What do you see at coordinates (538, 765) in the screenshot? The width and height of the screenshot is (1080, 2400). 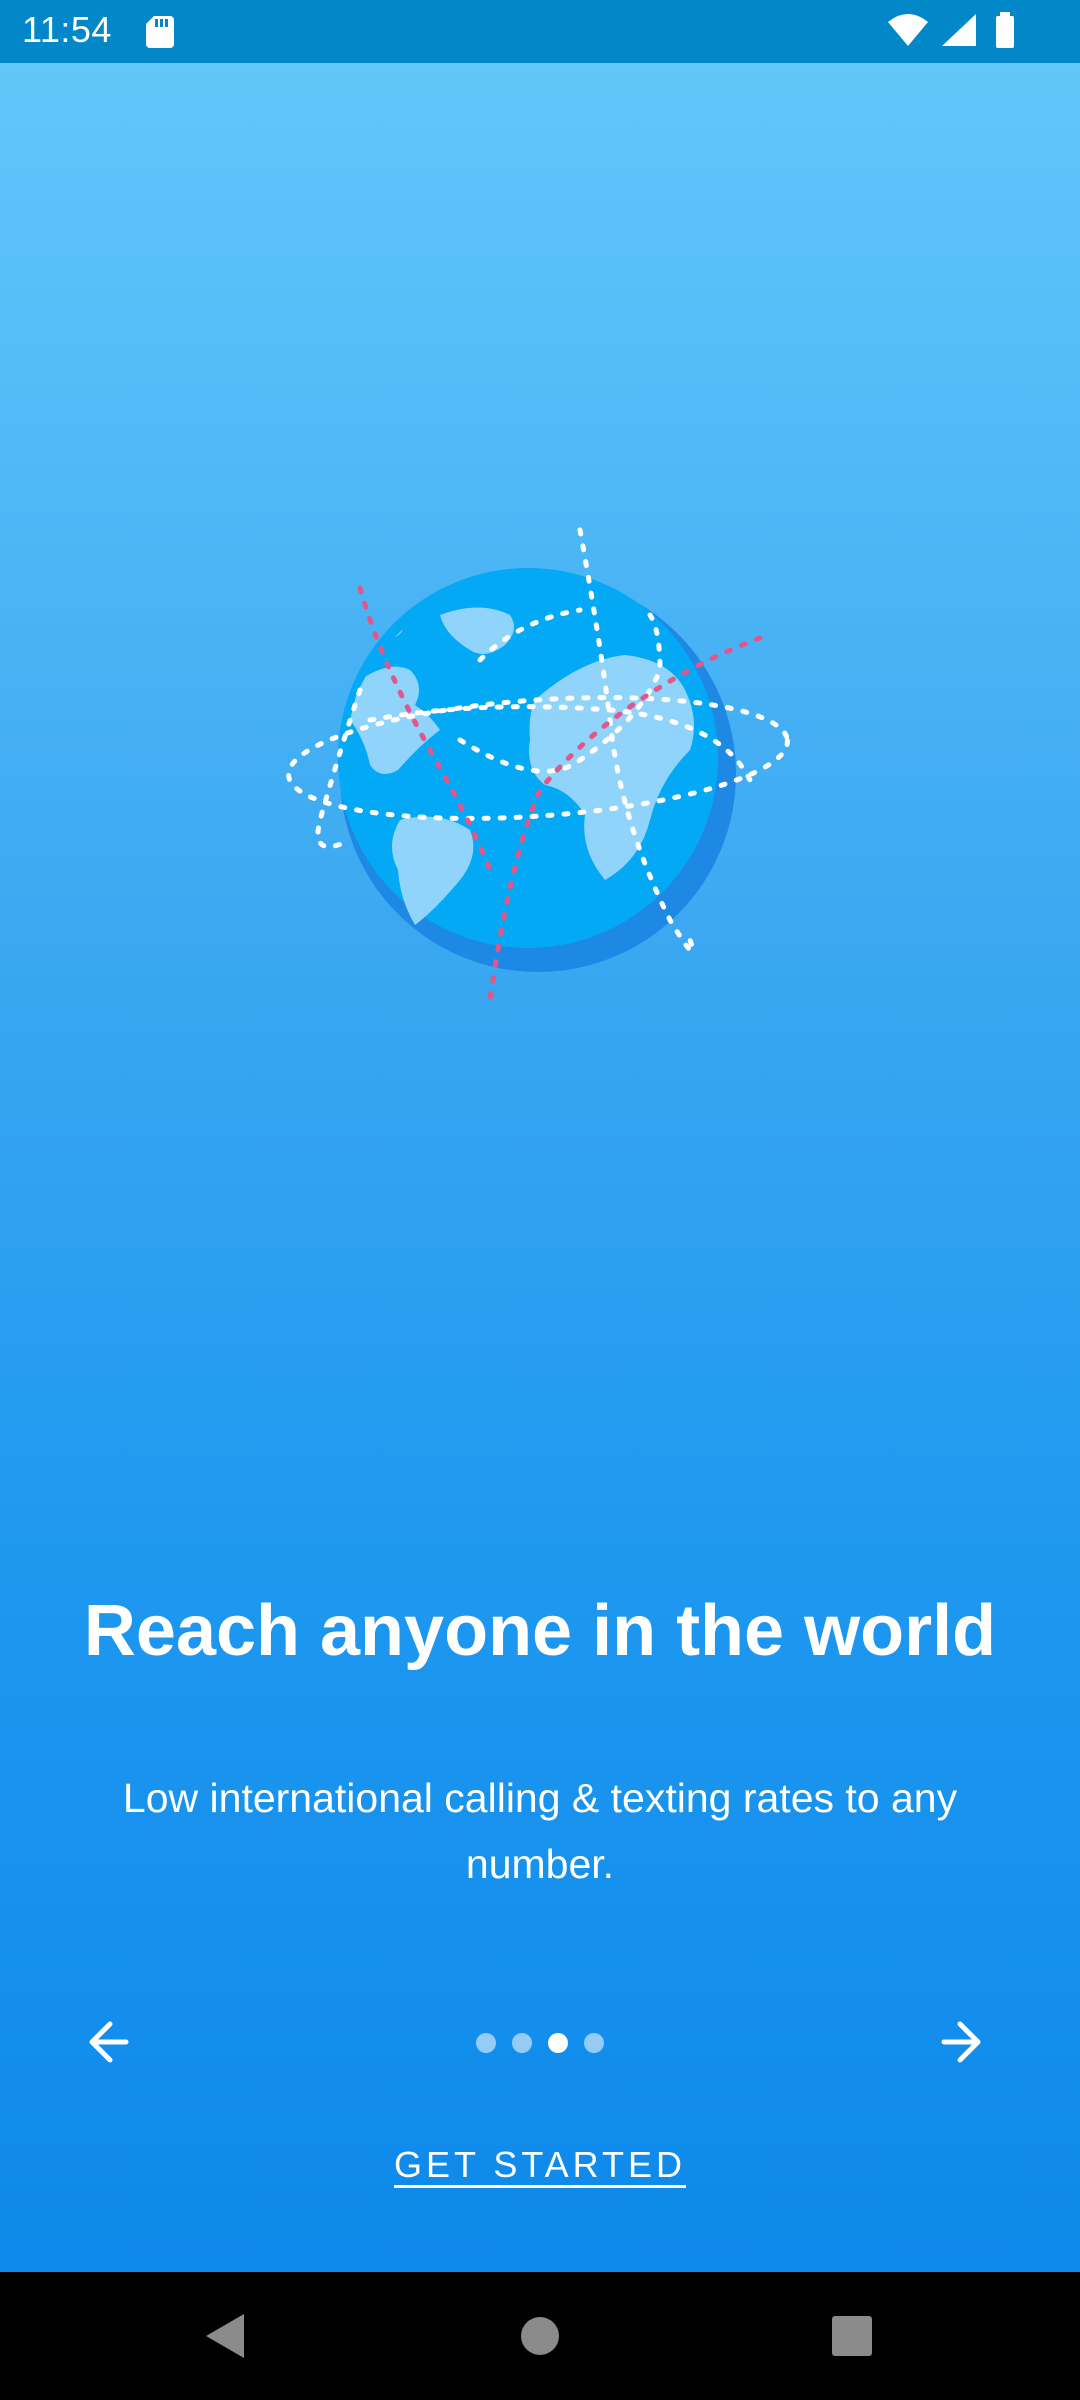 I see `globe-icon` at bounding box center [538, 765].